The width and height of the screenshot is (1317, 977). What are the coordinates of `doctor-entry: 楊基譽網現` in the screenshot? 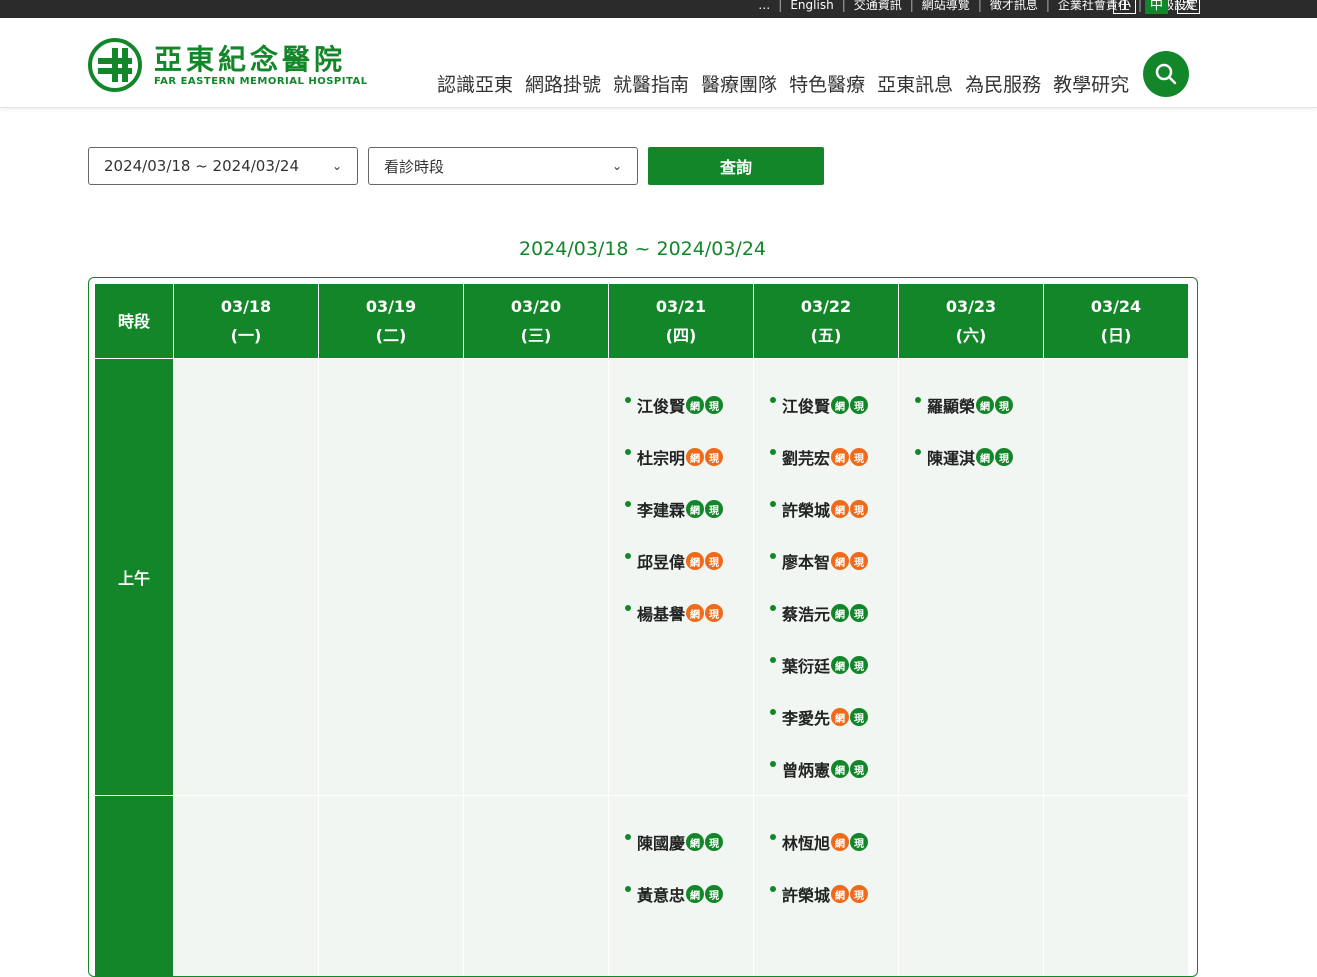 It's located at (689, 613).